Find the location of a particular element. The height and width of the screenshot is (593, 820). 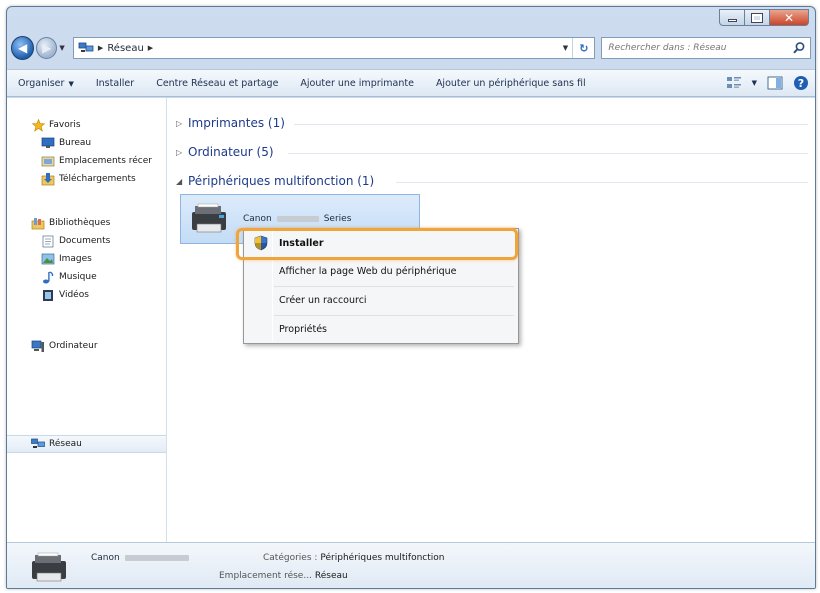

device-series: Series is located at coordinates (337, 219).